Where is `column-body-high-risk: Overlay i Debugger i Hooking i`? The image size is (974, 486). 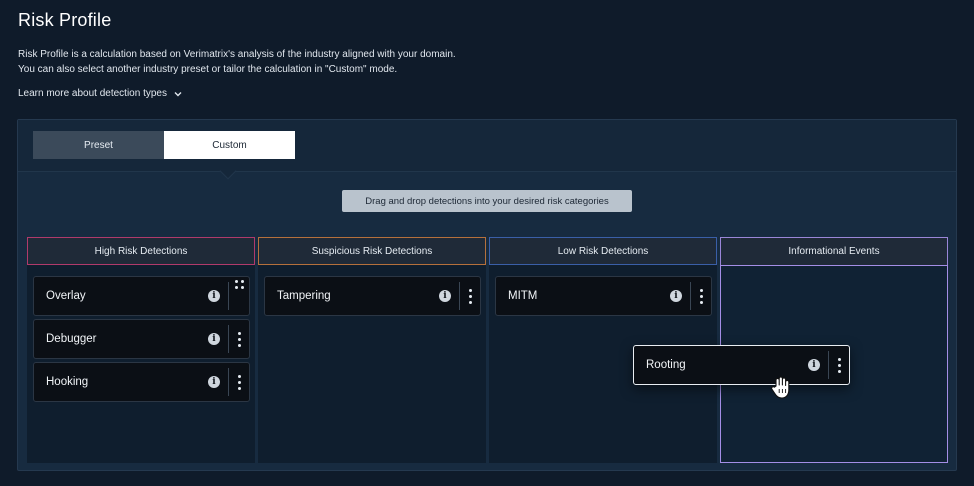 column-body-high-risk: Overlay i Debugger i Hooking i is located at coordinates (141, 364).